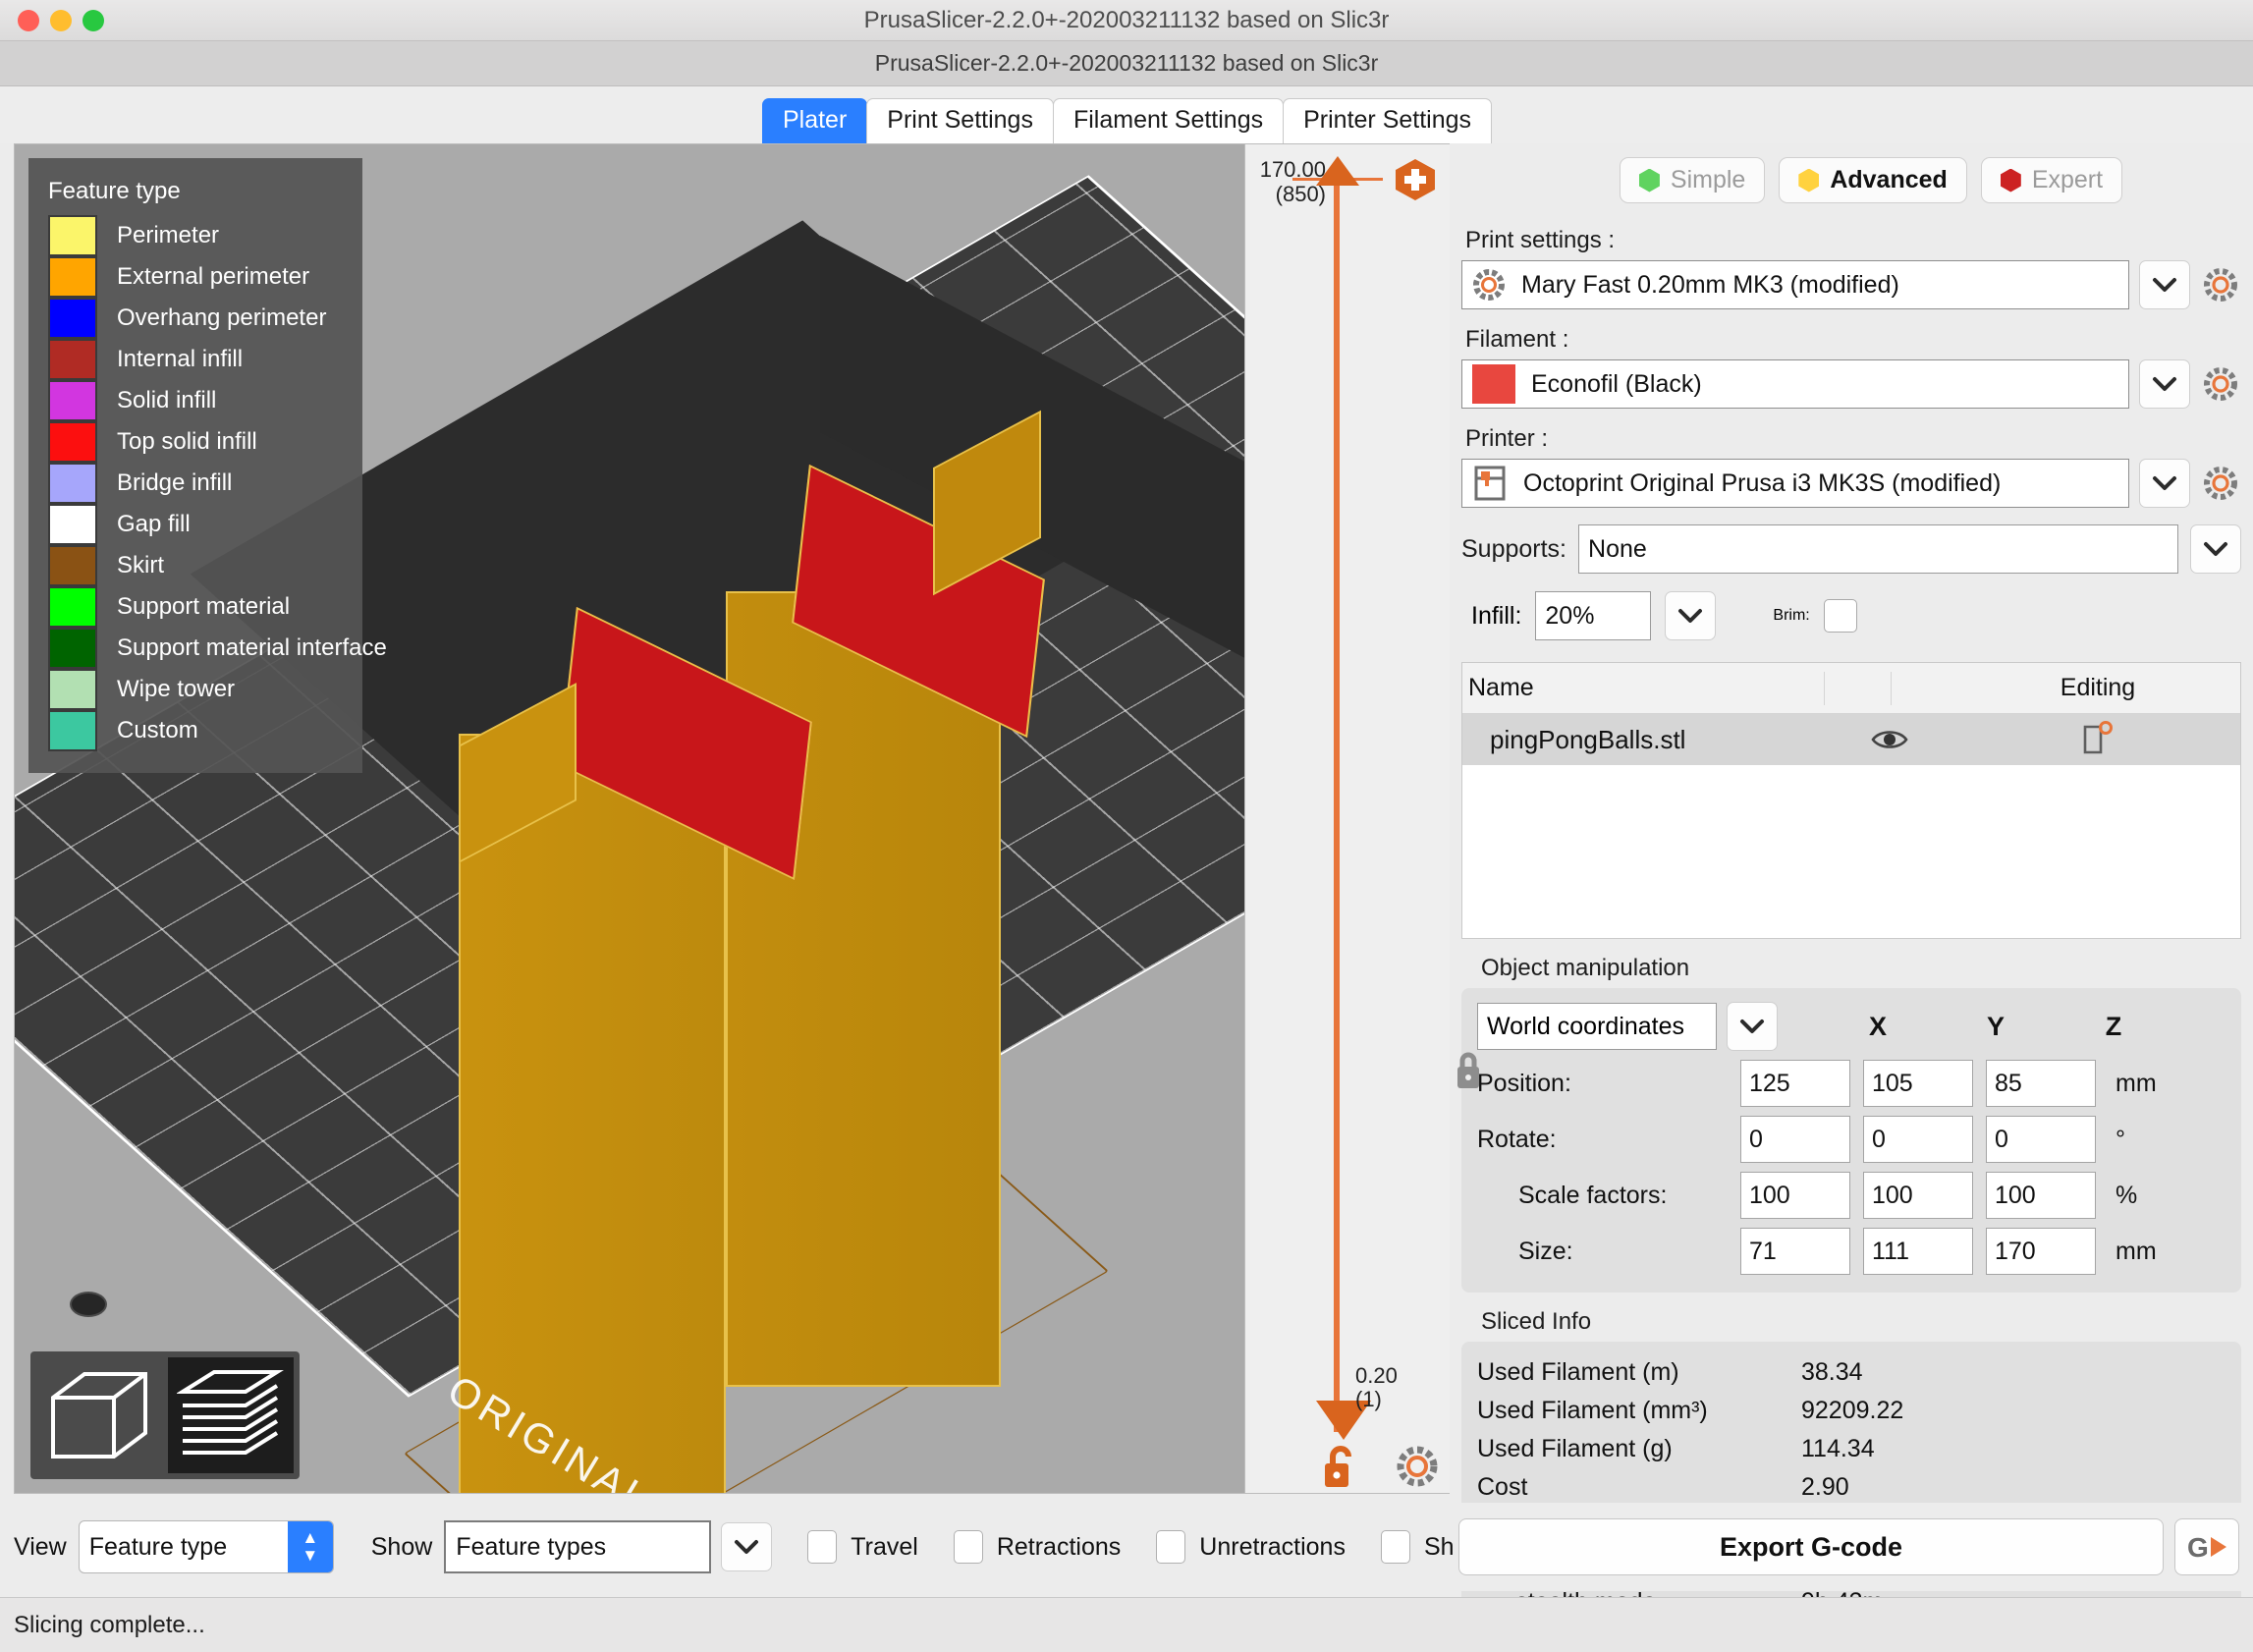 The width and height of the screenshot is (2253, 1652). Describe the element at coordinates (230, 1412) in the screenshot. I see `layers-icon` at that location.